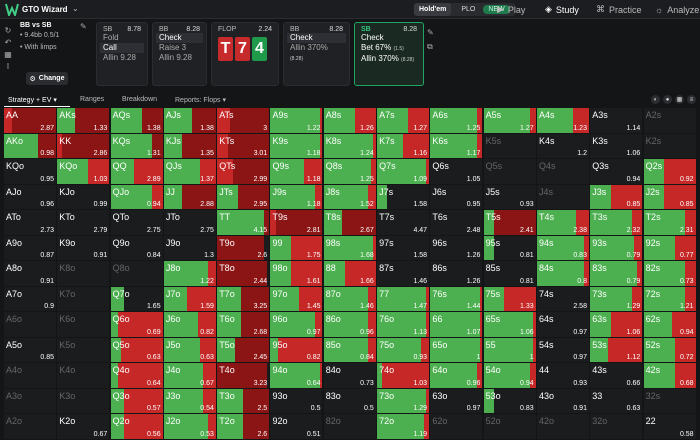 The height and width of the screenshot is (440, 700). I want to click on hand-cell: J6o 0.82, so click(190, 325).